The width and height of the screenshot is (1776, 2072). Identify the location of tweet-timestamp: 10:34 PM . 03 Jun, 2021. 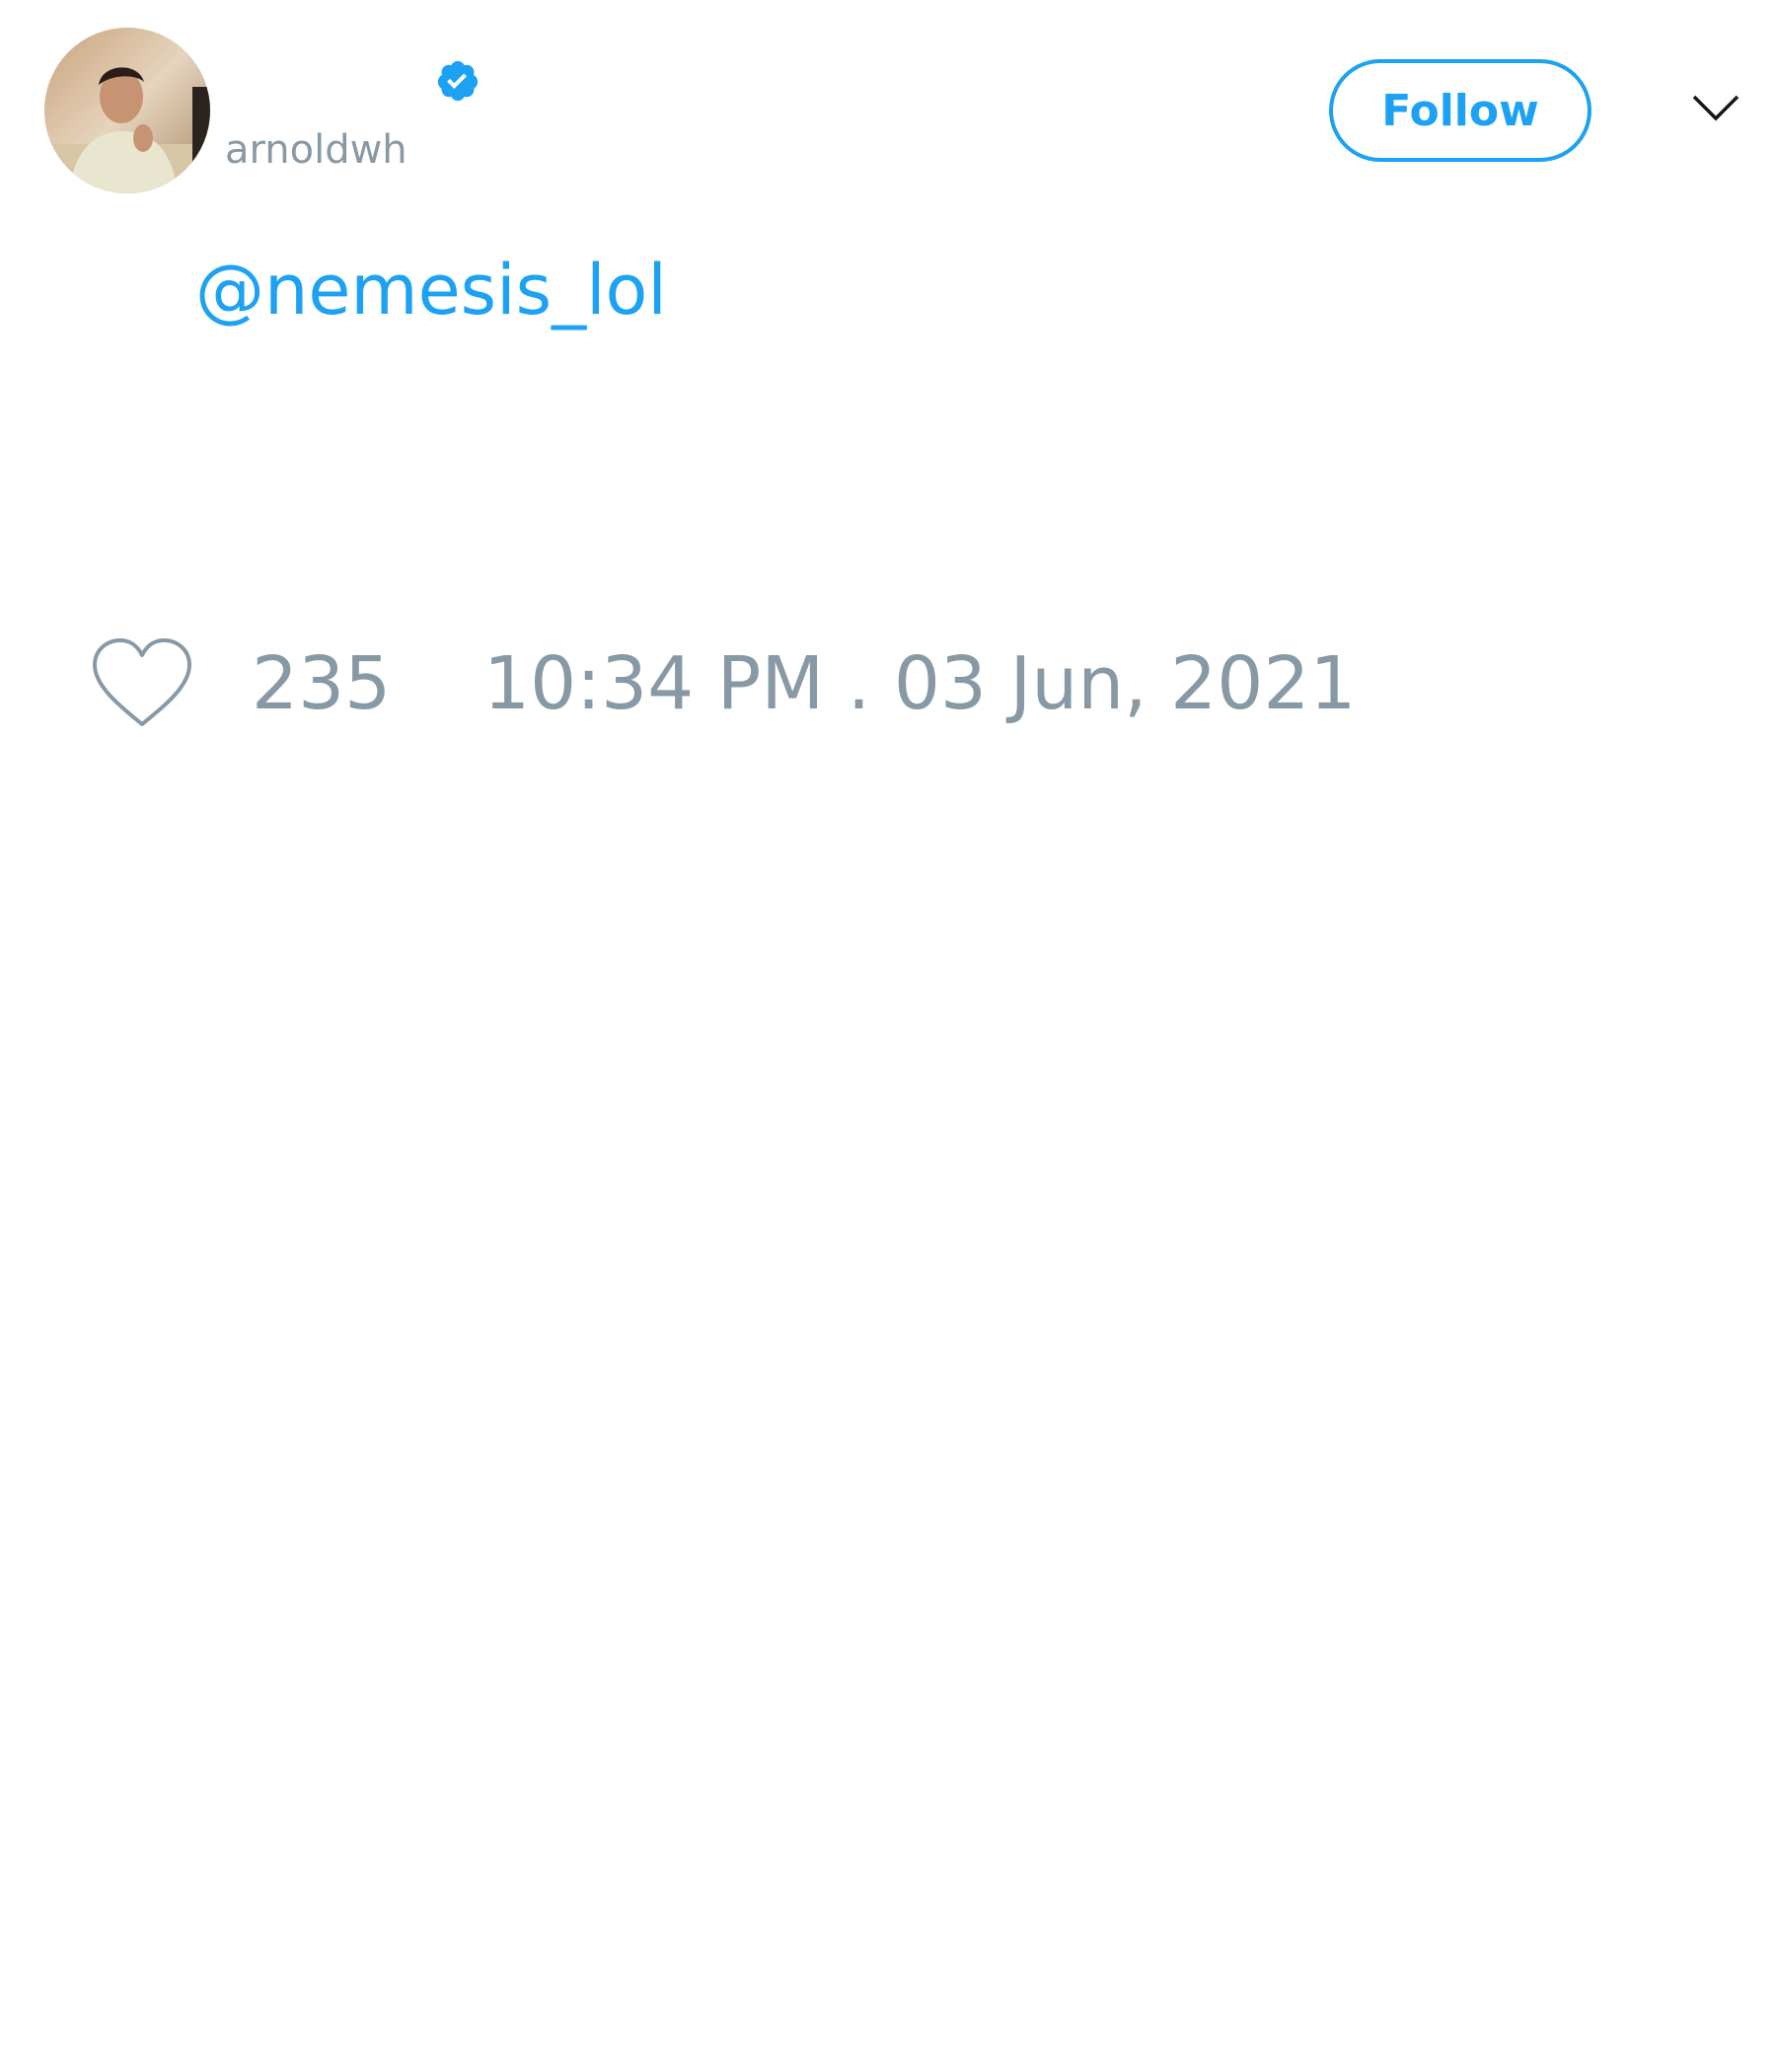
(920, 684).